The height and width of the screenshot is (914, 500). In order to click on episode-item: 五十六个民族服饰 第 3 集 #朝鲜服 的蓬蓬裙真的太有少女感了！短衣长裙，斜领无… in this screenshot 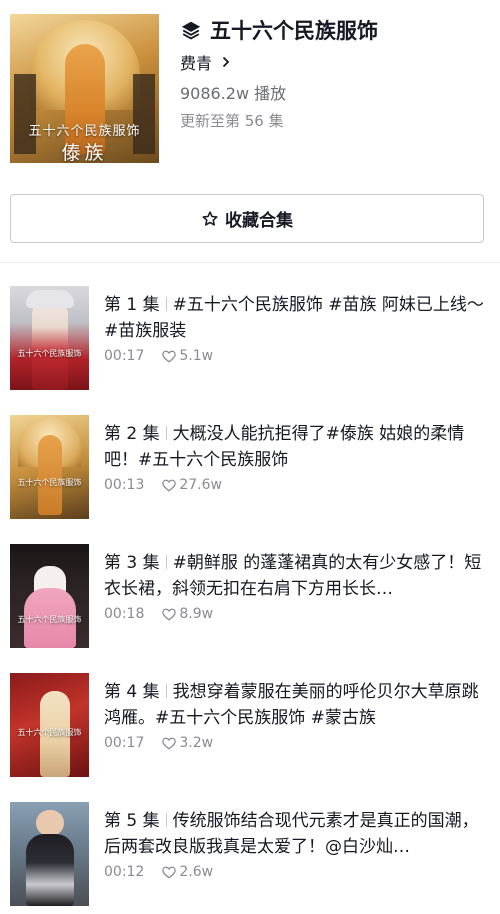, I will do `click(250, 596)`.